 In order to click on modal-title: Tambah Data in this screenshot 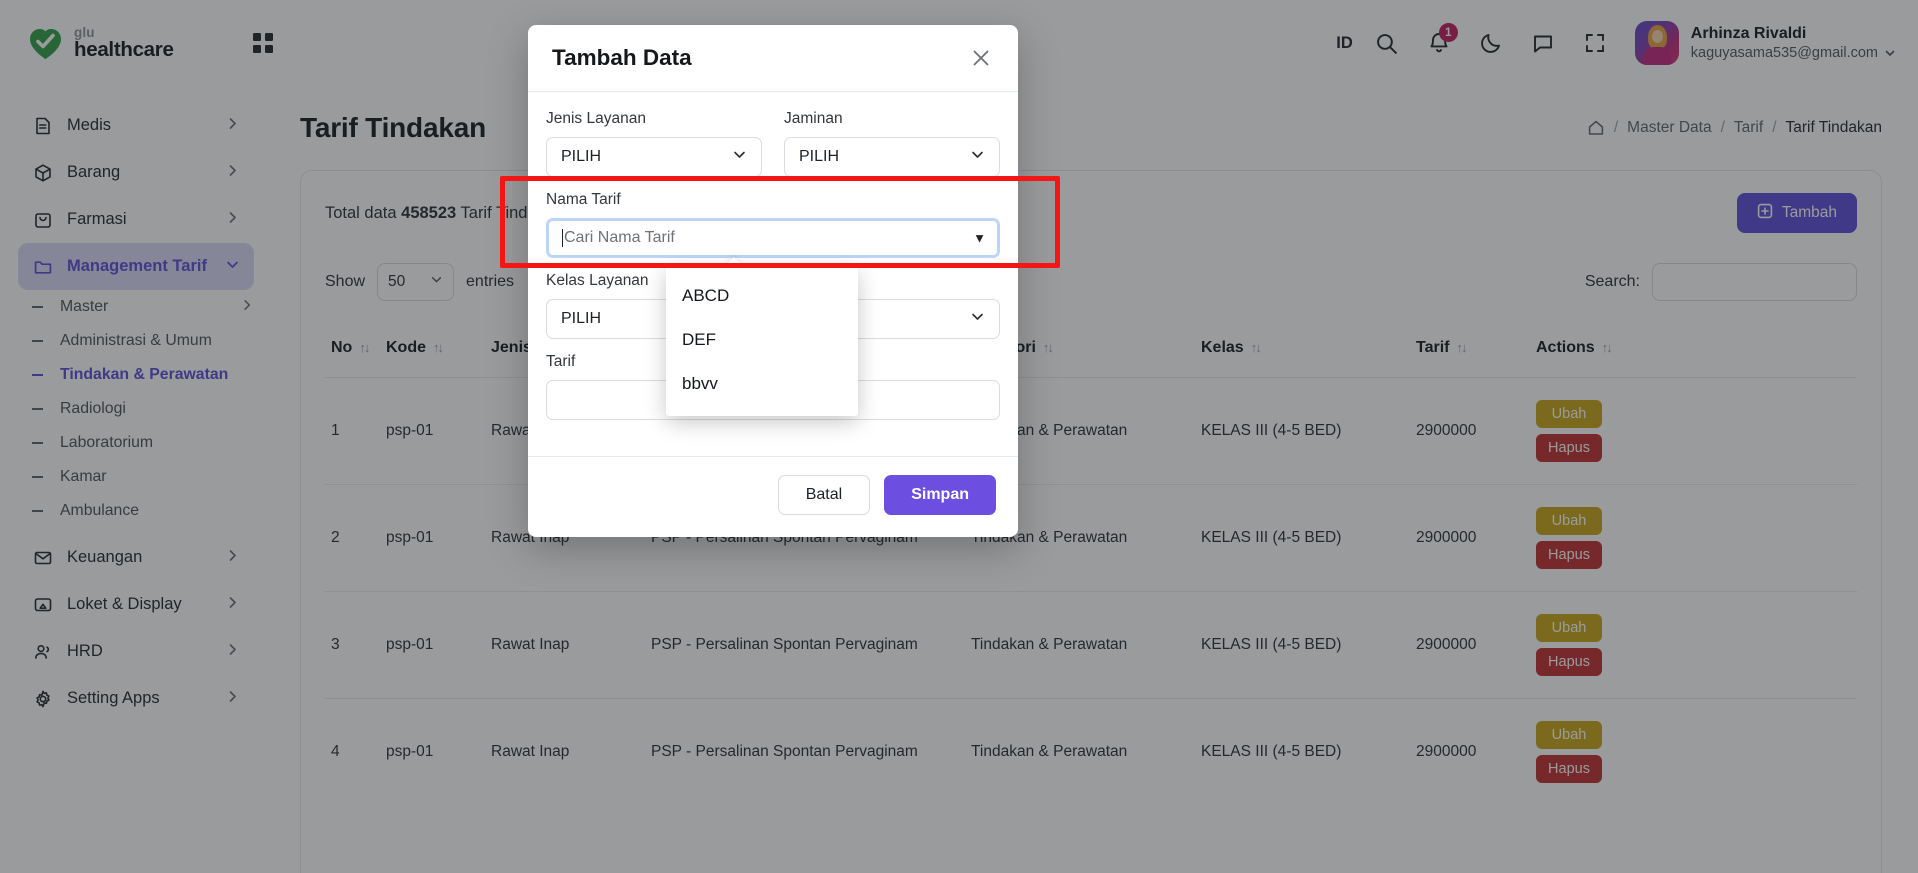, I will do `click(622, 57)`.